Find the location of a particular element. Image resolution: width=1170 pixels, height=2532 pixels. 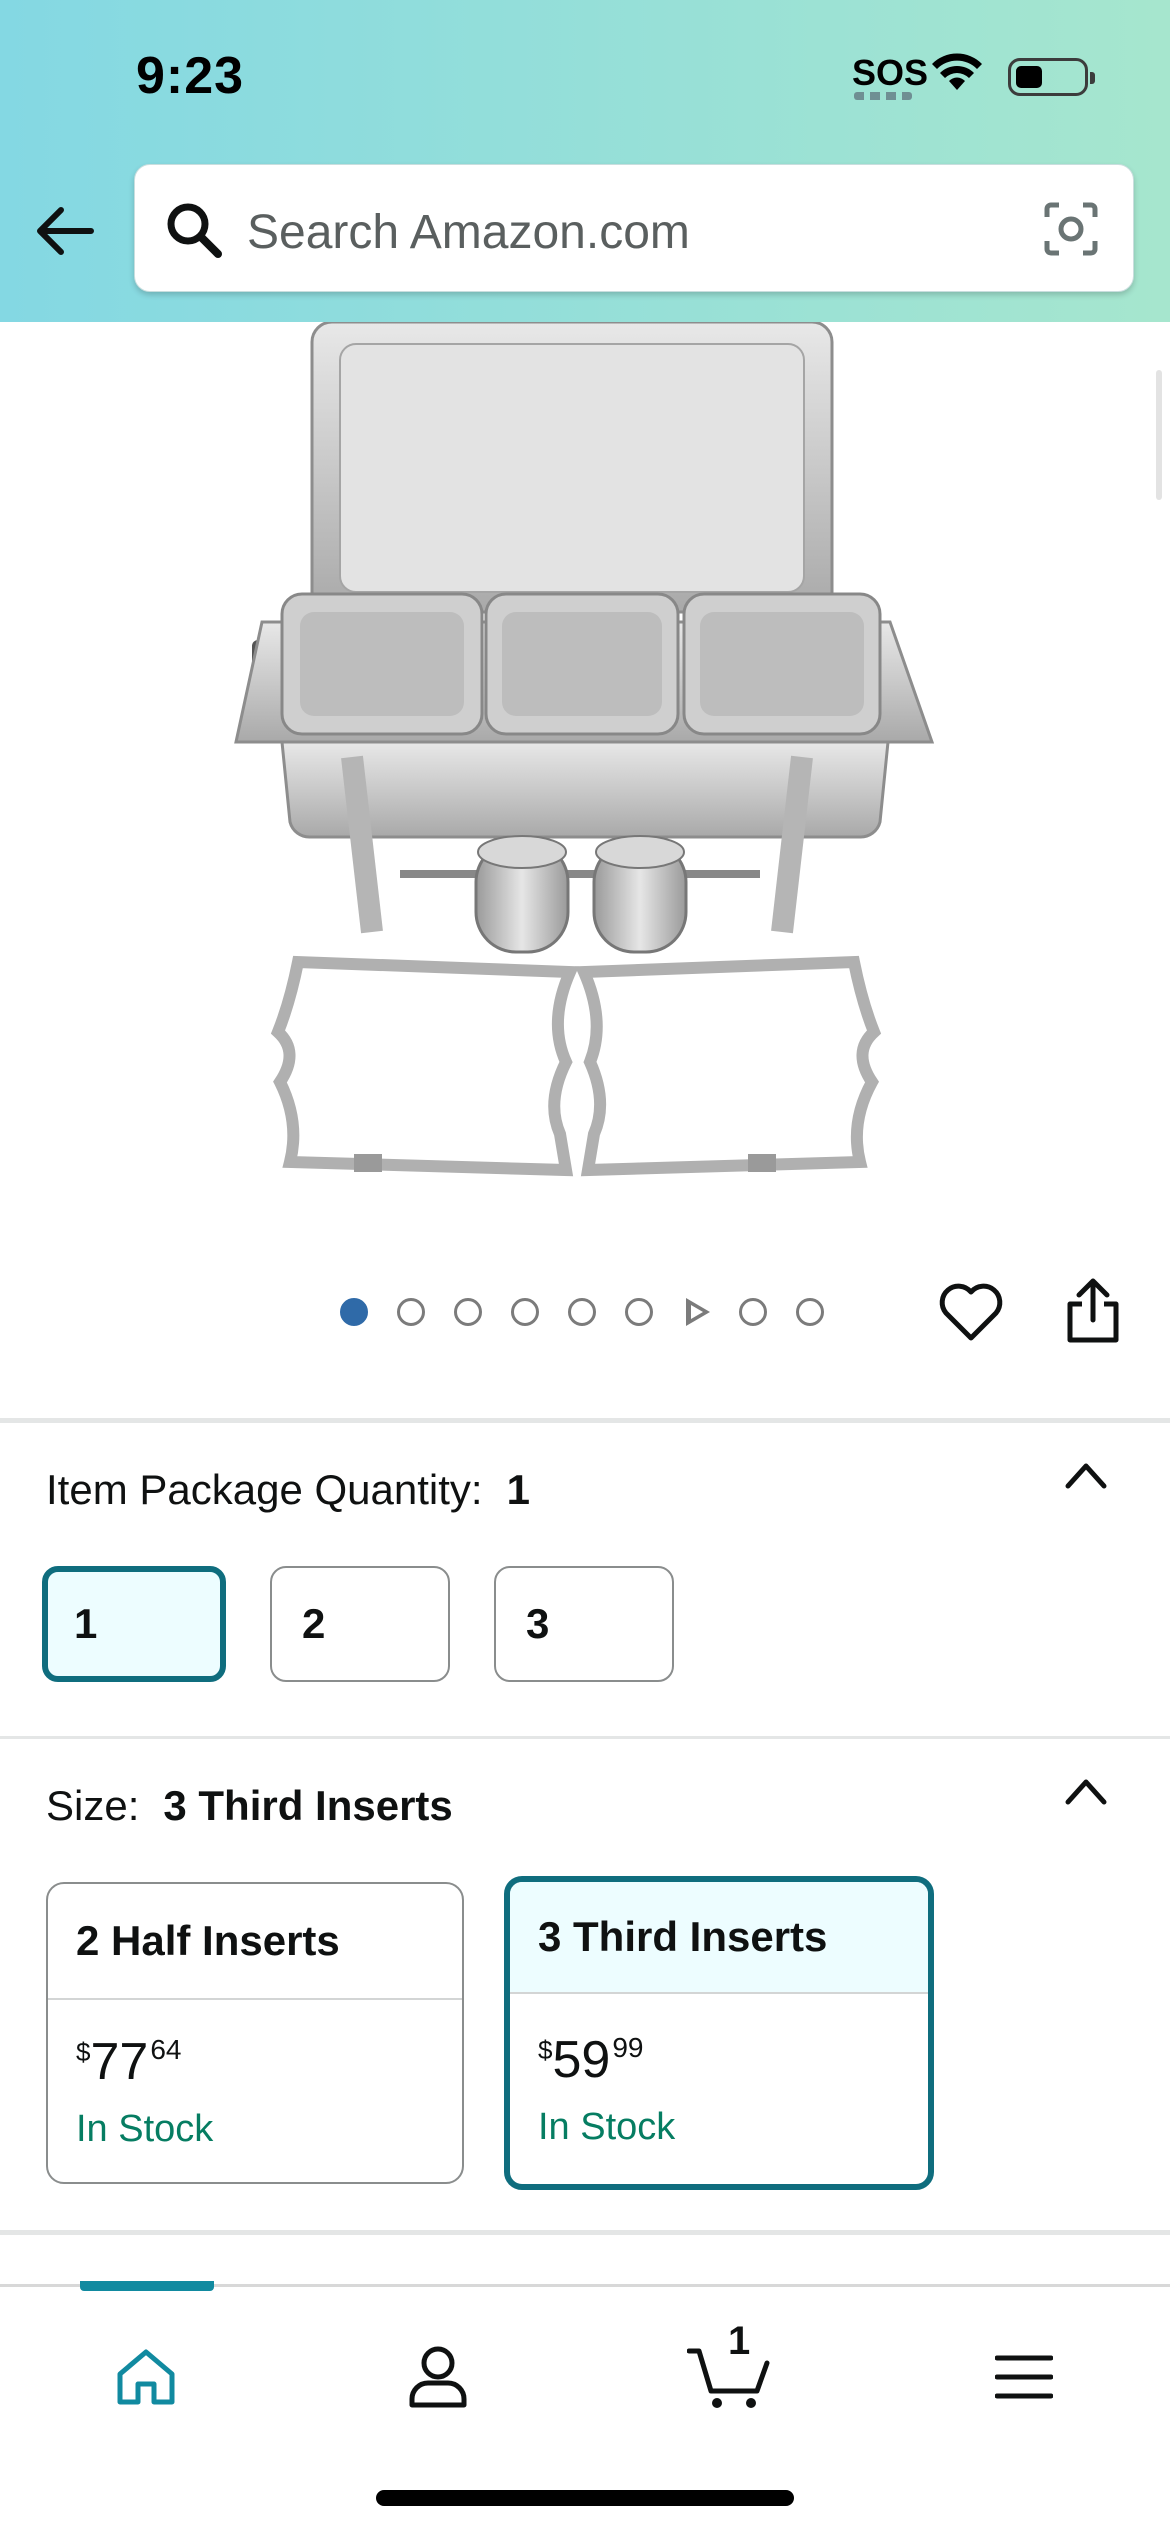

search-input: Search Amazon.com is located at coordinates (634, 228).